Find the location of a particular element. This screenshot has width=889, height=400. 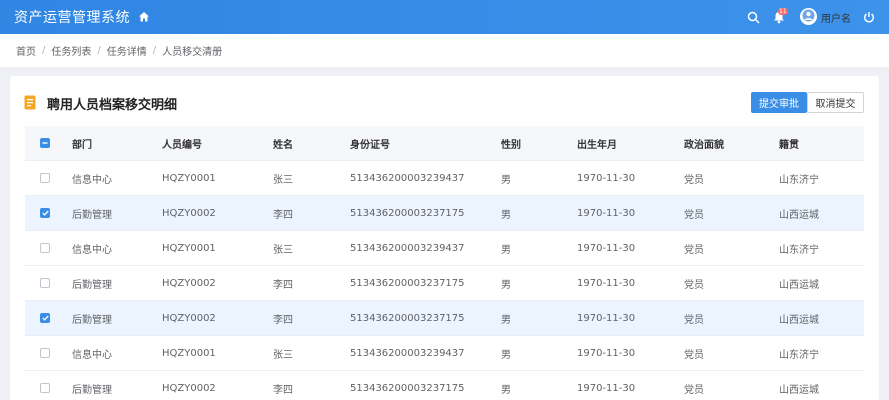

search-icon is located at coordinates (753, 17).